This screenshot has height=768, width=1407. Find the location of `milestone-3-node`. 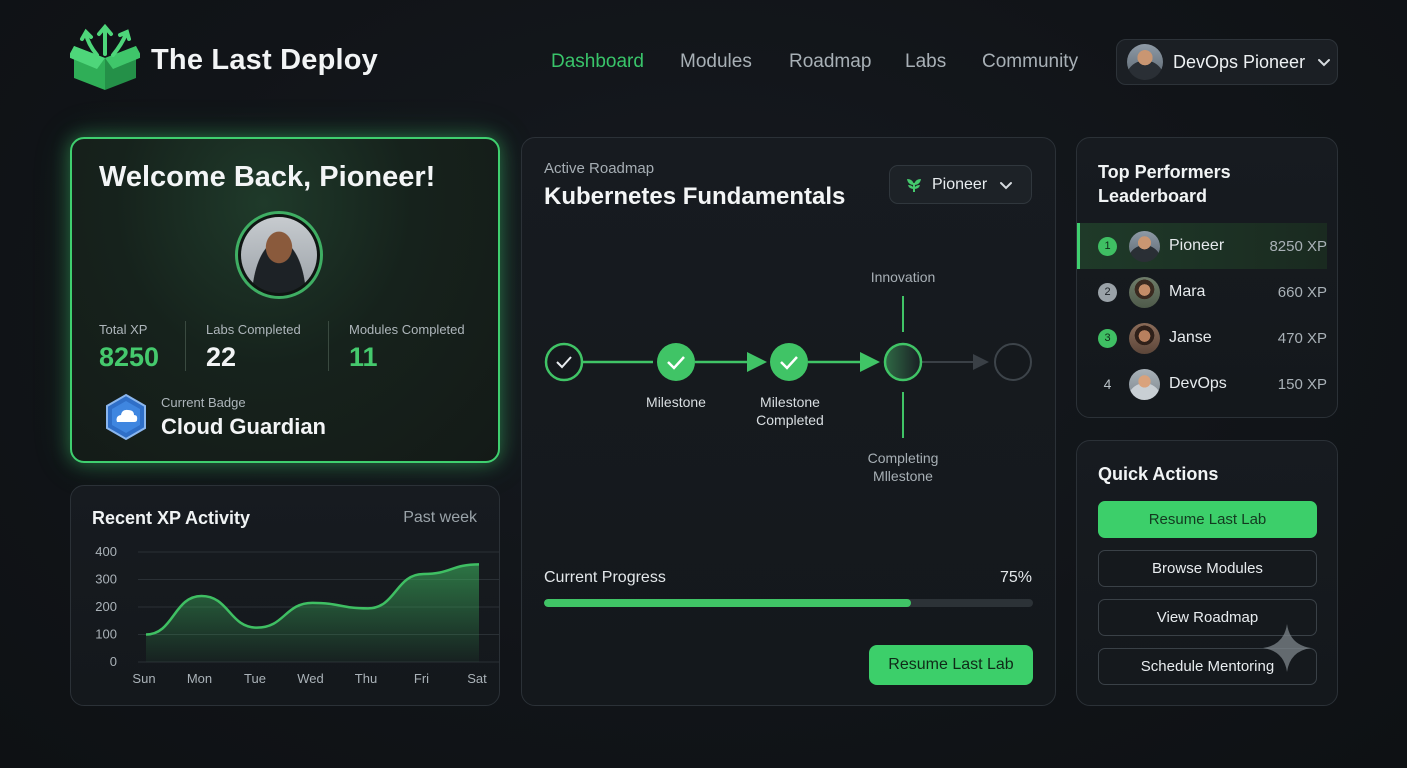

milestone-3-node is located at coordinates (789, 362).